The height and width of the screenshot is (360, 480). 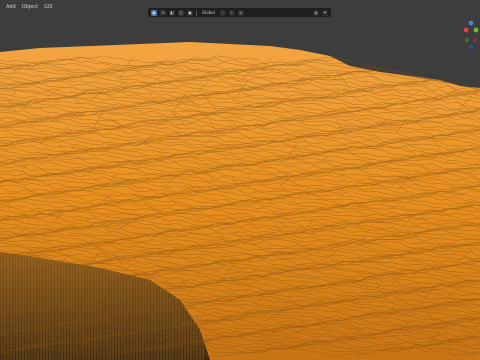 I want to click on menu-add: Add, so click(x=11, y=7).